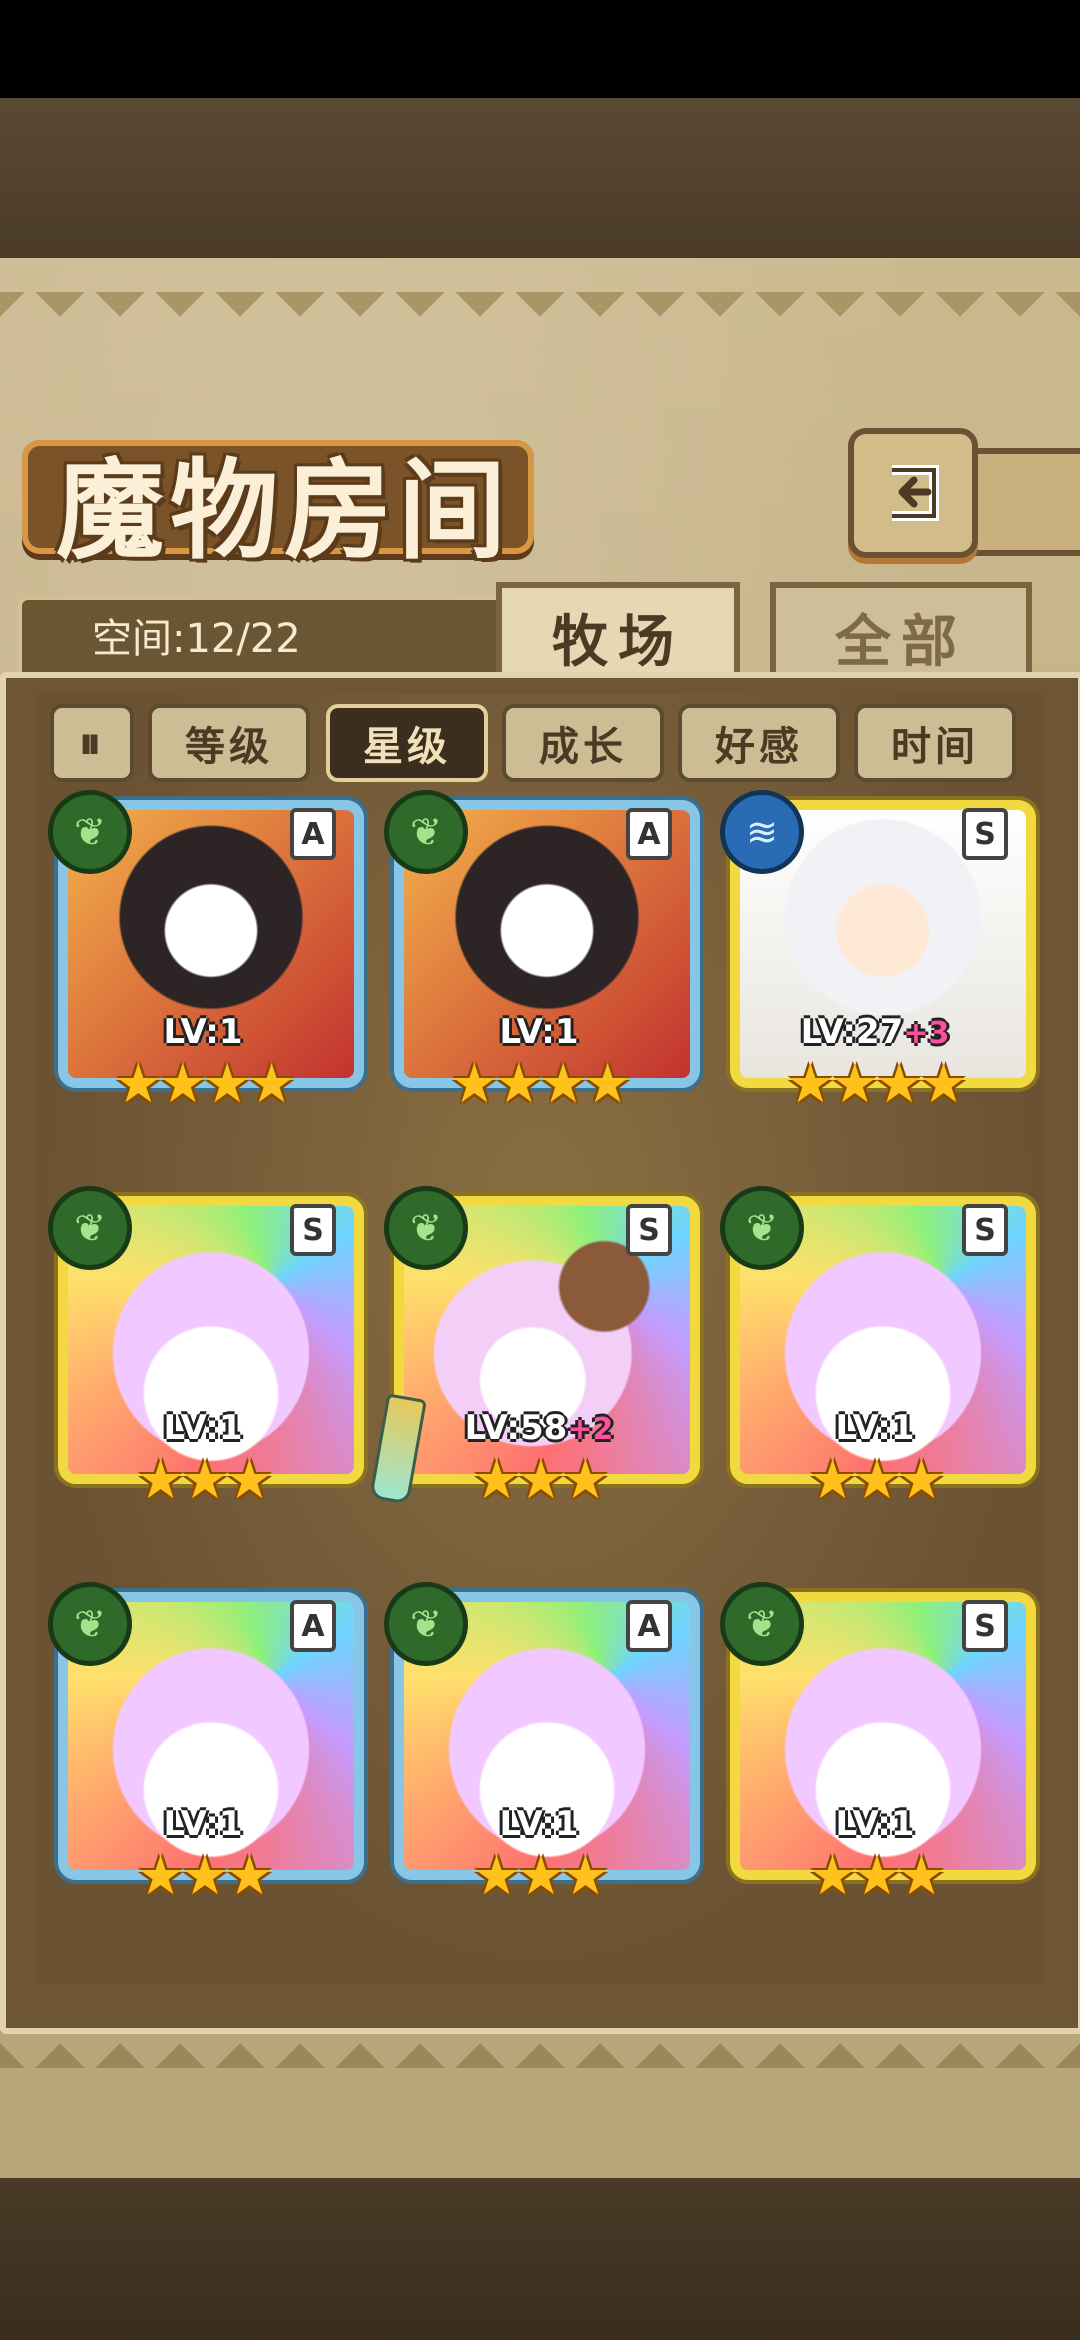  What do you see at coordinates (196, 639) in the screenshot?
I see `space-counter: 空间:12/22` at bounding box center [196, 639].